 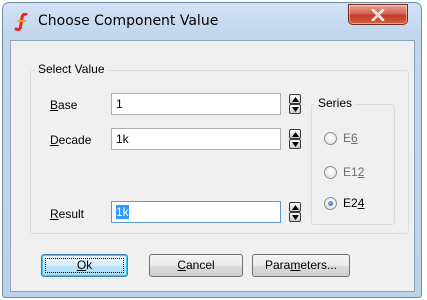 What do you see at coordinates (350, 138) in the screenshot?
I see `series-option-label: E6` at bounding box center [350, 138].